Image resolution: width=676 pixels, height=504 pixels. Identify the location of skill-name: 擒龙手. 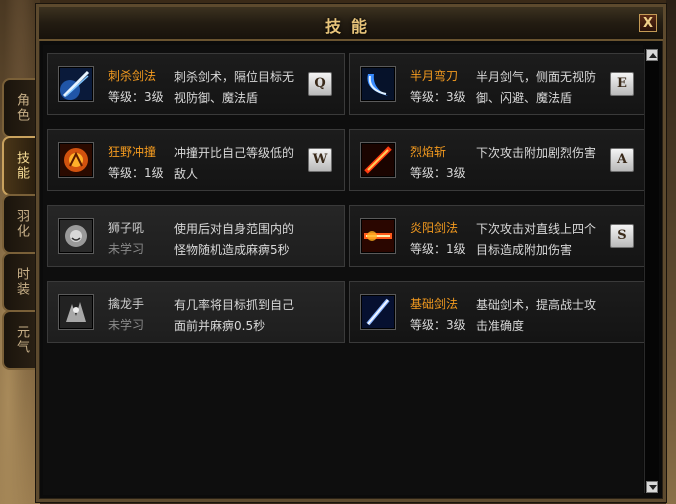
(126, 304).